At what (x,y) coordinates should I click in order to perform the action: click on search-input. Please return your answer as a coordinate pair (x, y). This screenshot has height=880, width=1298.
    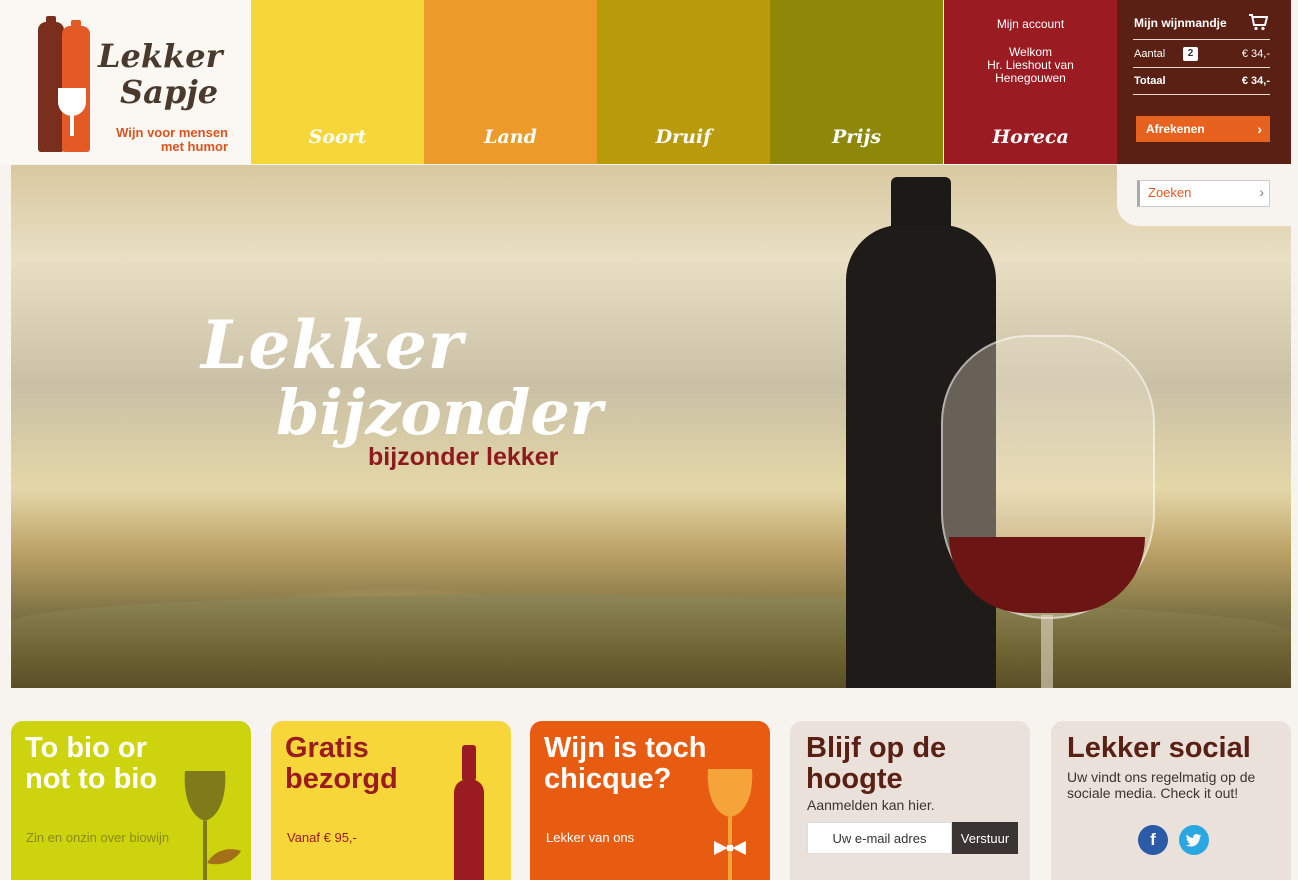
    Looking at the image, I should click on (1198, 192).